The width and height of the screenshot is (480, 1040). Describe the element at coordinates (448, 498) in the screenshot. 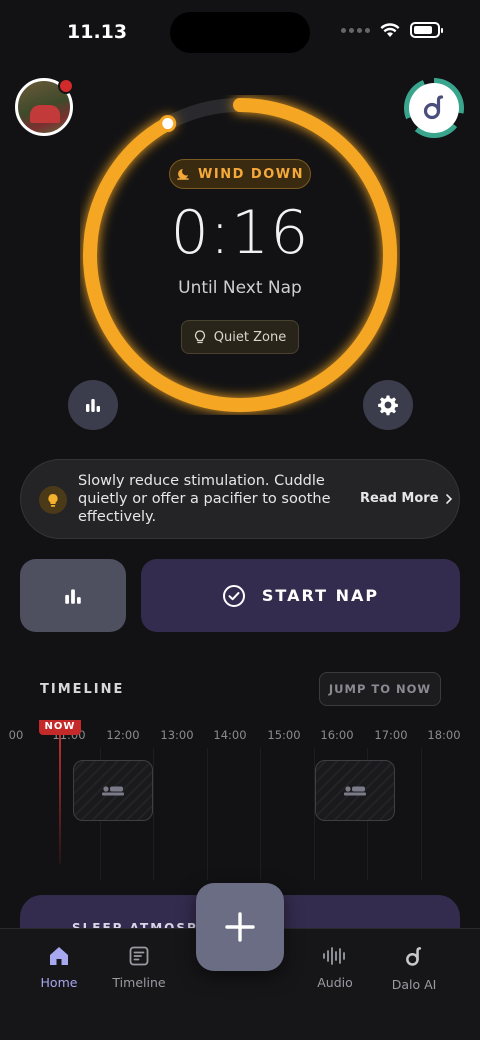

I see `chevron-right-icon` at that location.